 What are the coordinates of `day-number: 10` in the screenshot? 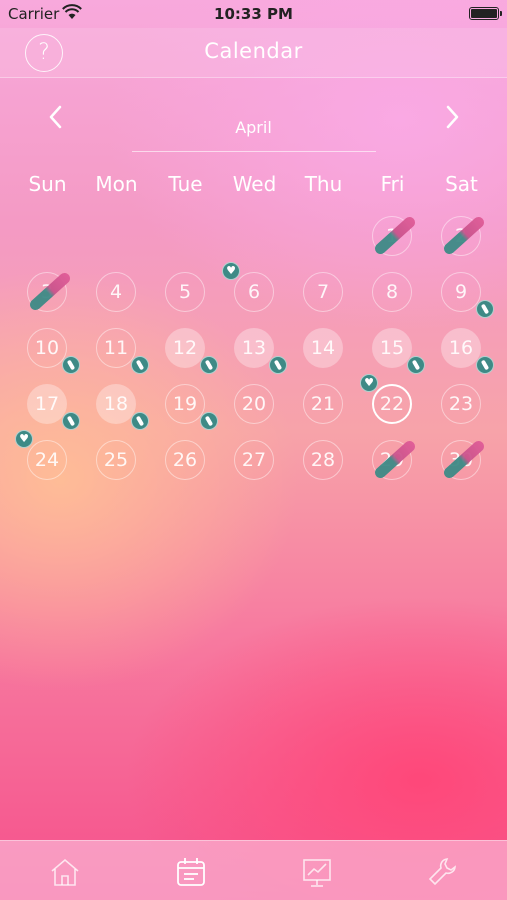 It's located at (47, 348).